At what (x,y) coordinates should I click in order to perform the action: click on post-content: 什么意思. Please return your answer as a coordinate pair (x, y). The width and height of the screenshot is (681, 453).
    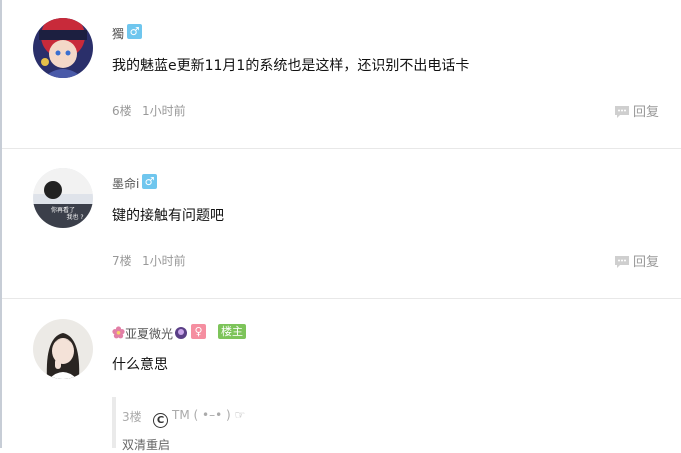
    Looking at the image, I should click on (140, 365).